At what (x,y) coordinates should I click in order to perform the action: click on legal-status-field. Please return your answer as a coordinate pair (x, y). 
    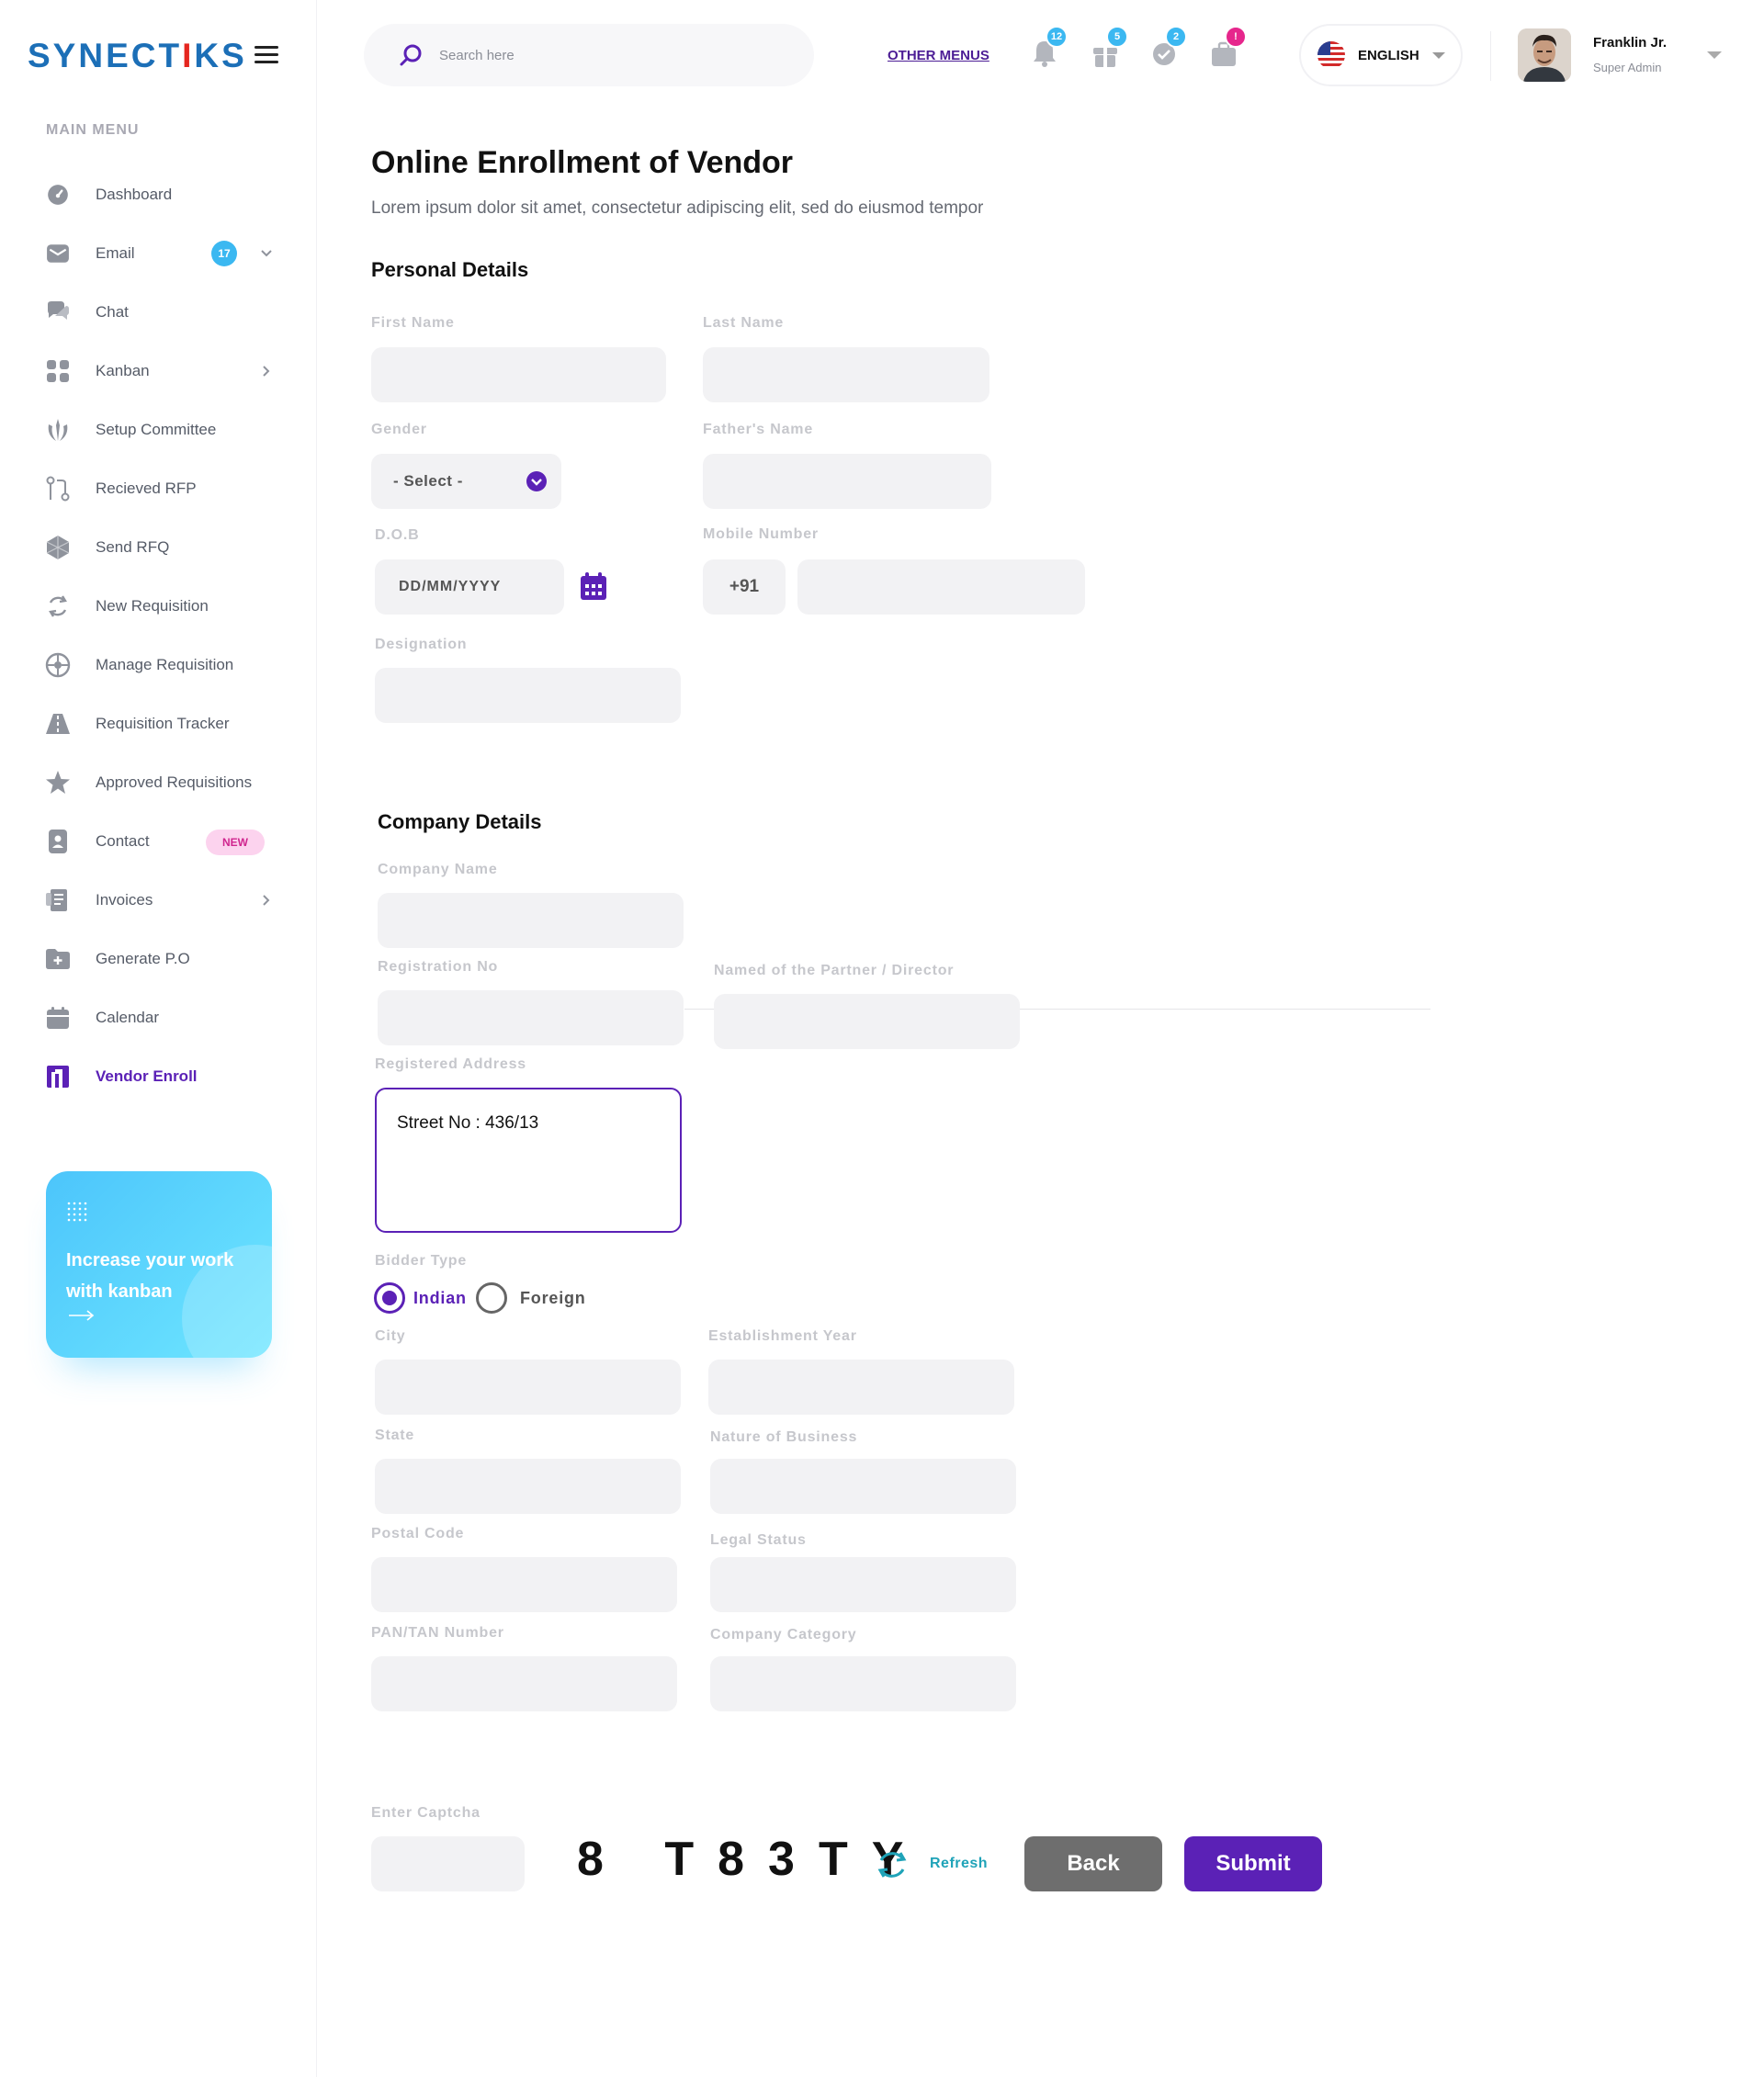
    Looking at the image, I should click on (863, 1584).